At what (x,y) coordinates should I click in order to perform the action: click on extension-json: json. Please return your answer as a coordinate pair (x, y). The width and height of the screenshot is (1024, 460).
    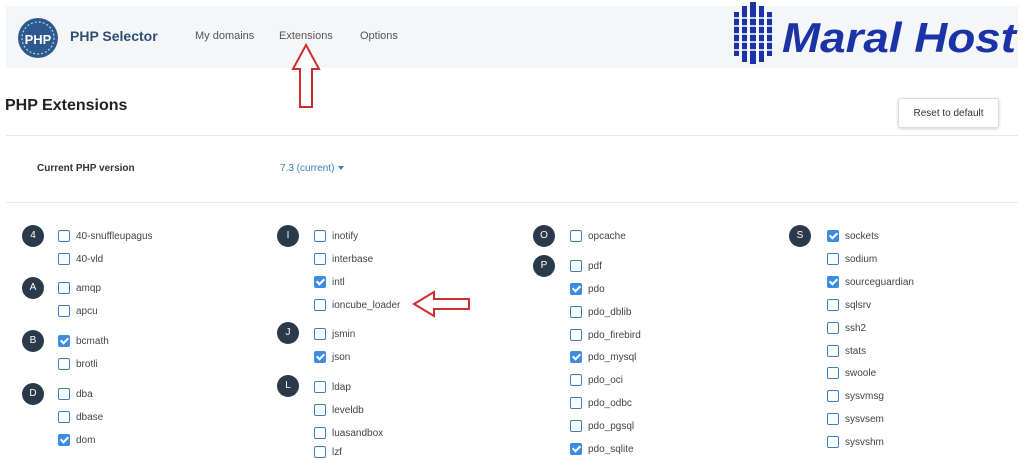
    Looking at the image, I should click on (332, 357).